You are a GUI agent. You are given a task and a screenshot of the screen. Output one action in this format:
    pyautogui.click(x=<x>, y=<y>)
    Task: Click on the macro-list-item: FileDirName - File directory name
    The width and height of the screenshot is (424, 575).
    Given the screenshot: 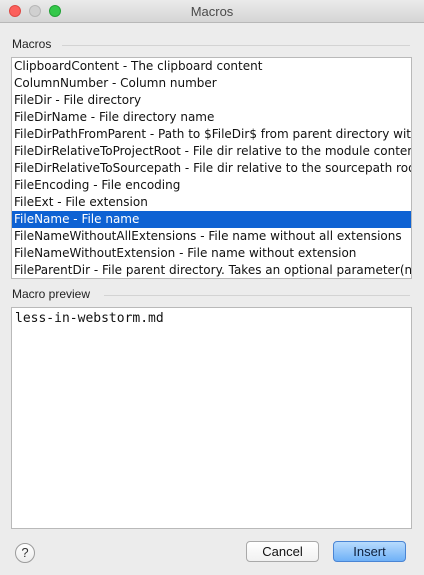 What is the action you would take?
    pyautogui.click(x=211, y=117)
    